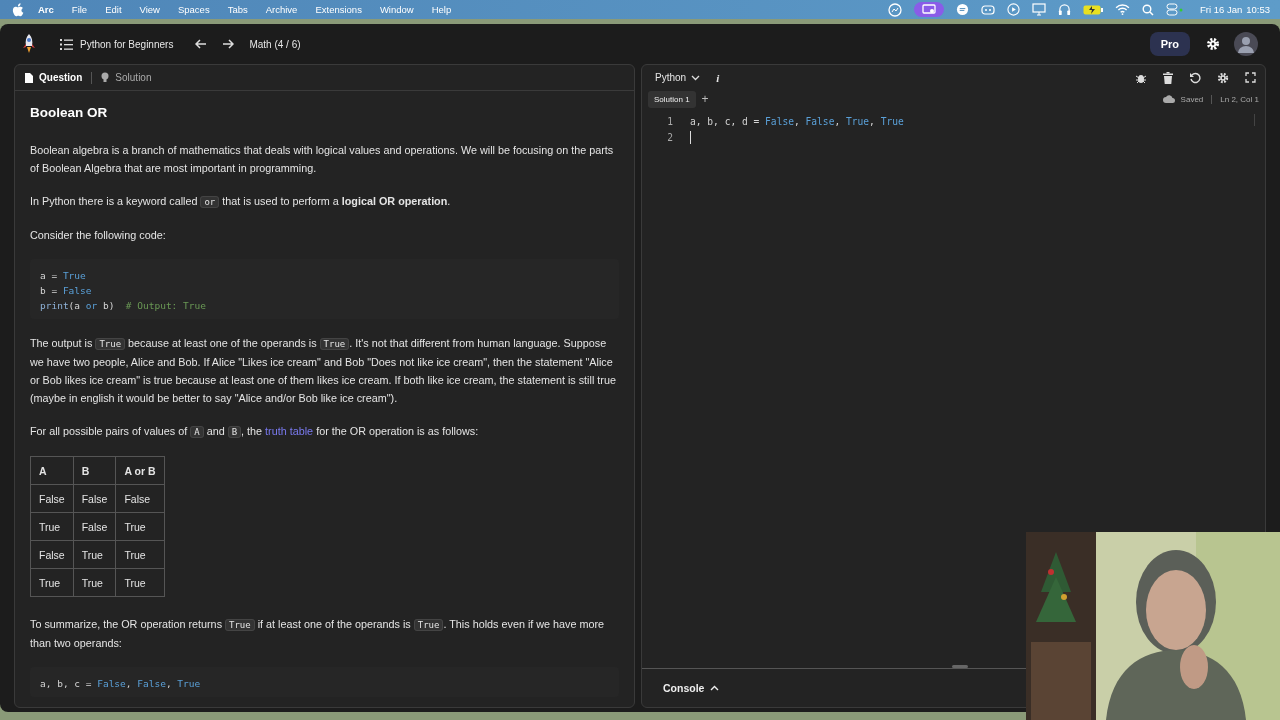 This screenshot has width=1280, height=720. Describe the element at coordinates (69, 112) in the screenshot. I see `lesson-heading: Boolean OR` at that location.